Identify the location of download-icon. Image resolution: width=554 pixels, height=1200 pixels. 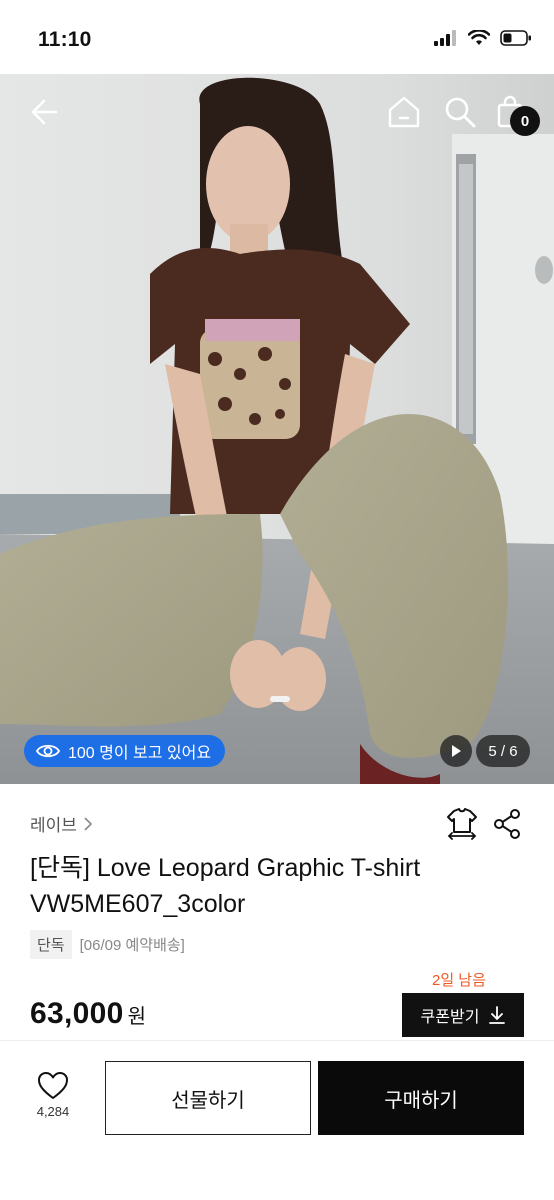
(497, 1015).